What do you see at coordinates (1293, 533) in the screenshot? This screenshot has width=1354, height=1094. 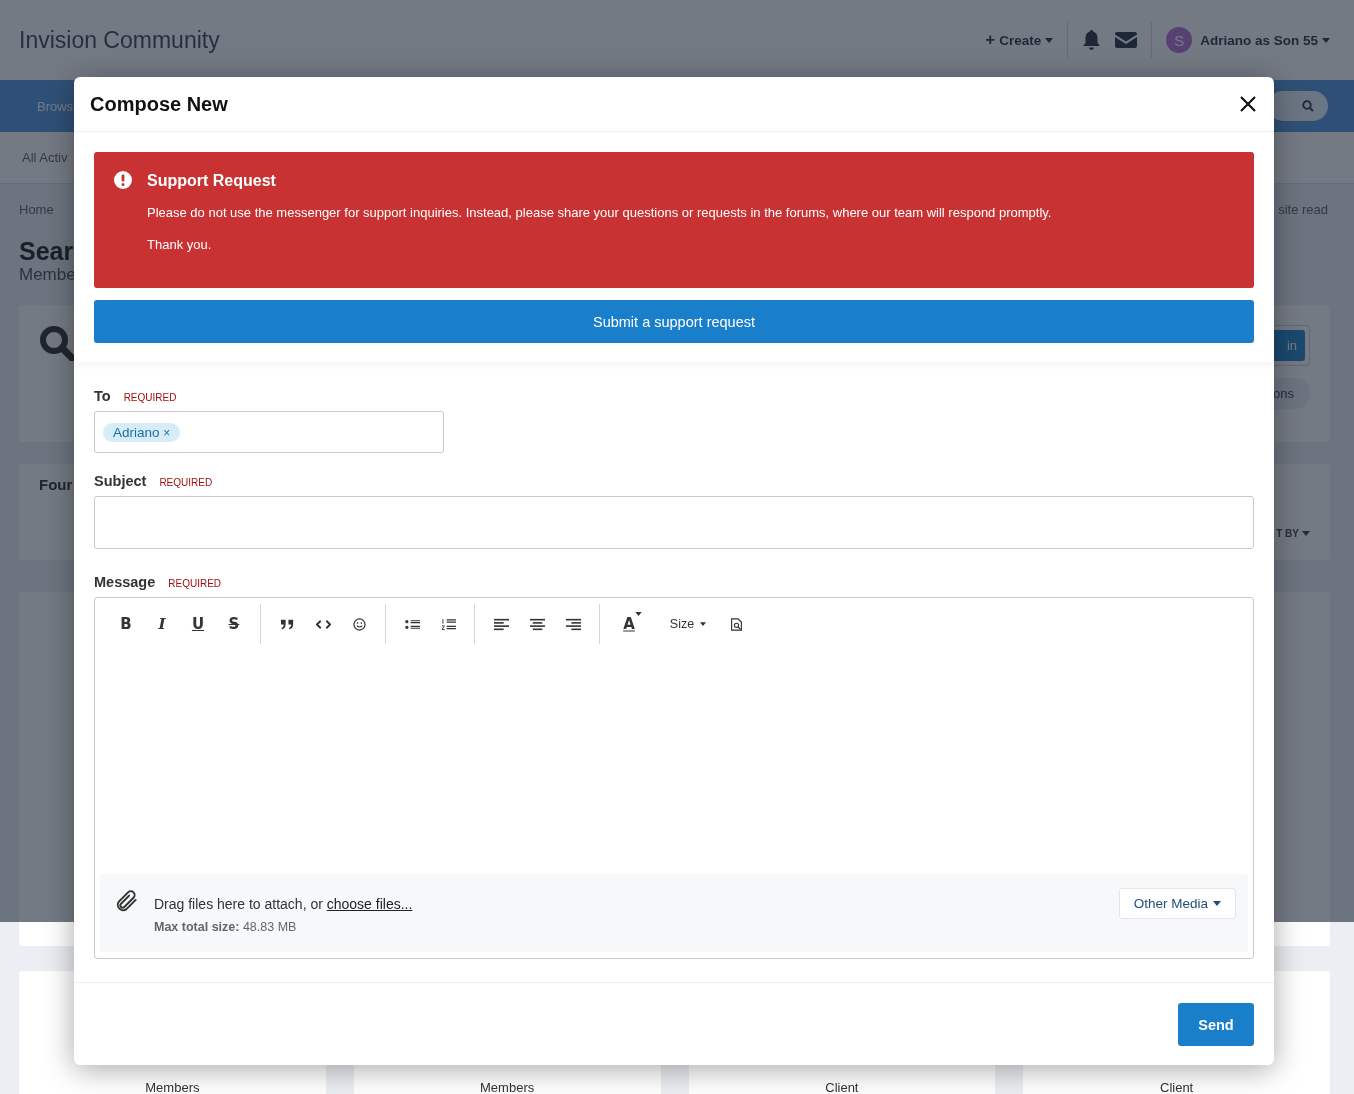 I see `sort-menu: T BY` at bounding box center [1293, 533].